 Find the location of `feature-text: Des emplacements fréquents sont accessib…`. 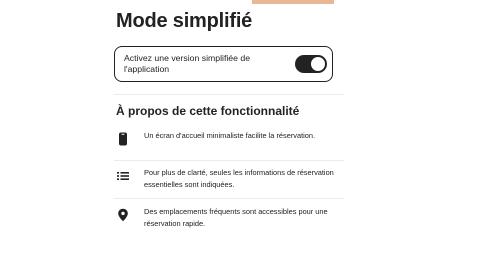

feature-text: Des emplacements fréquents sont accessib… is located at coordinates (236, 217).